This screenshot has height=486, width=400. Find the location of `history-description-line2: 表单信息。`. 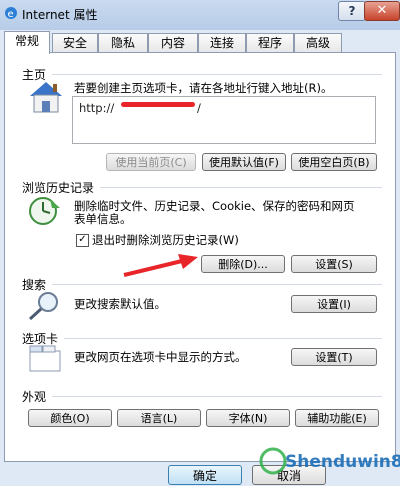

history-description-line2: 表单信息。 is located at coordinates (103, 219).